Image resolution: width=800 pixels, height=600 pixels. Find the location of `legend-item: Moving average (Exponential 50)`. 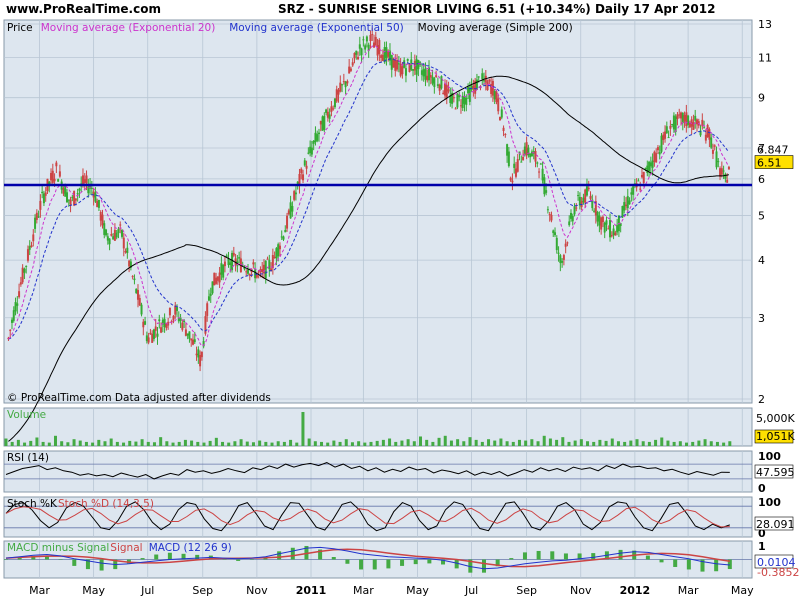

legend-item: Moving average (Exponential 50) is located at coordinates (316, 28).